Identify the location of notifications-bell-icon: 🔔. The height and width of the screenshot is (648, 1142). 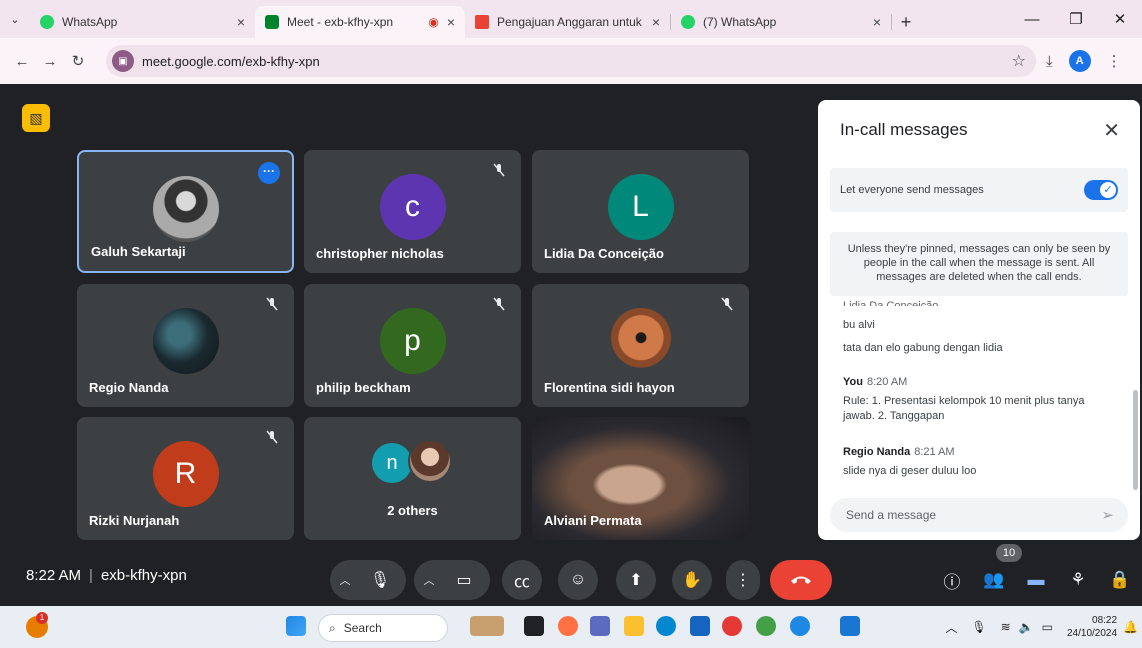
(1130, 627).